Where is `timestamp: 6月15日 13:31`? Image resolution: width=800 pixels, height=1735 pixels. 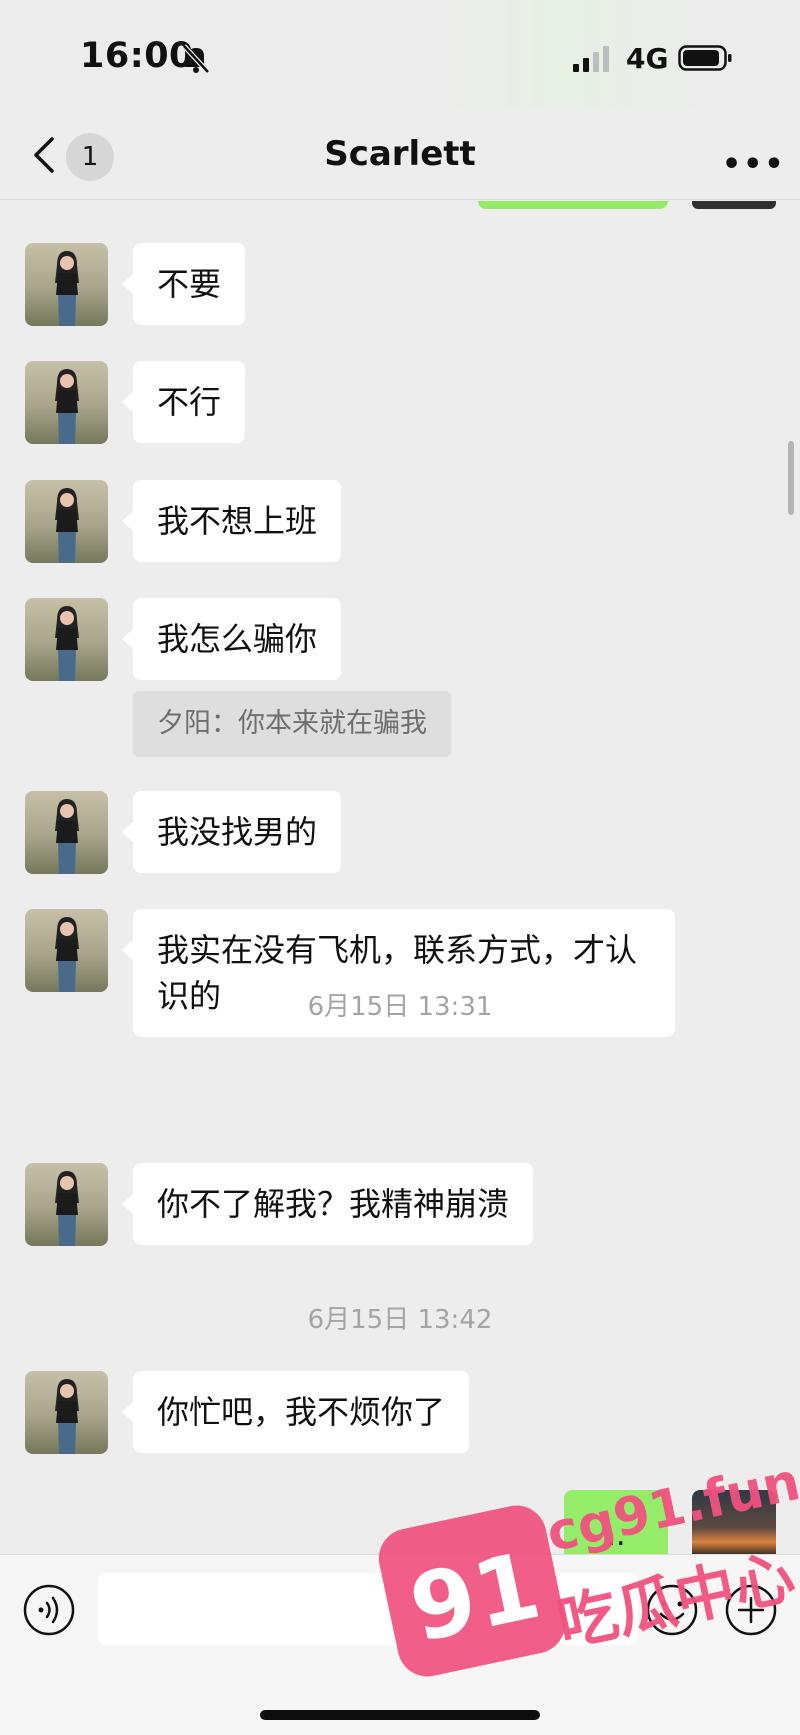 timestamp: 6月15日 13:31 is located at coordinates (400, 1007).